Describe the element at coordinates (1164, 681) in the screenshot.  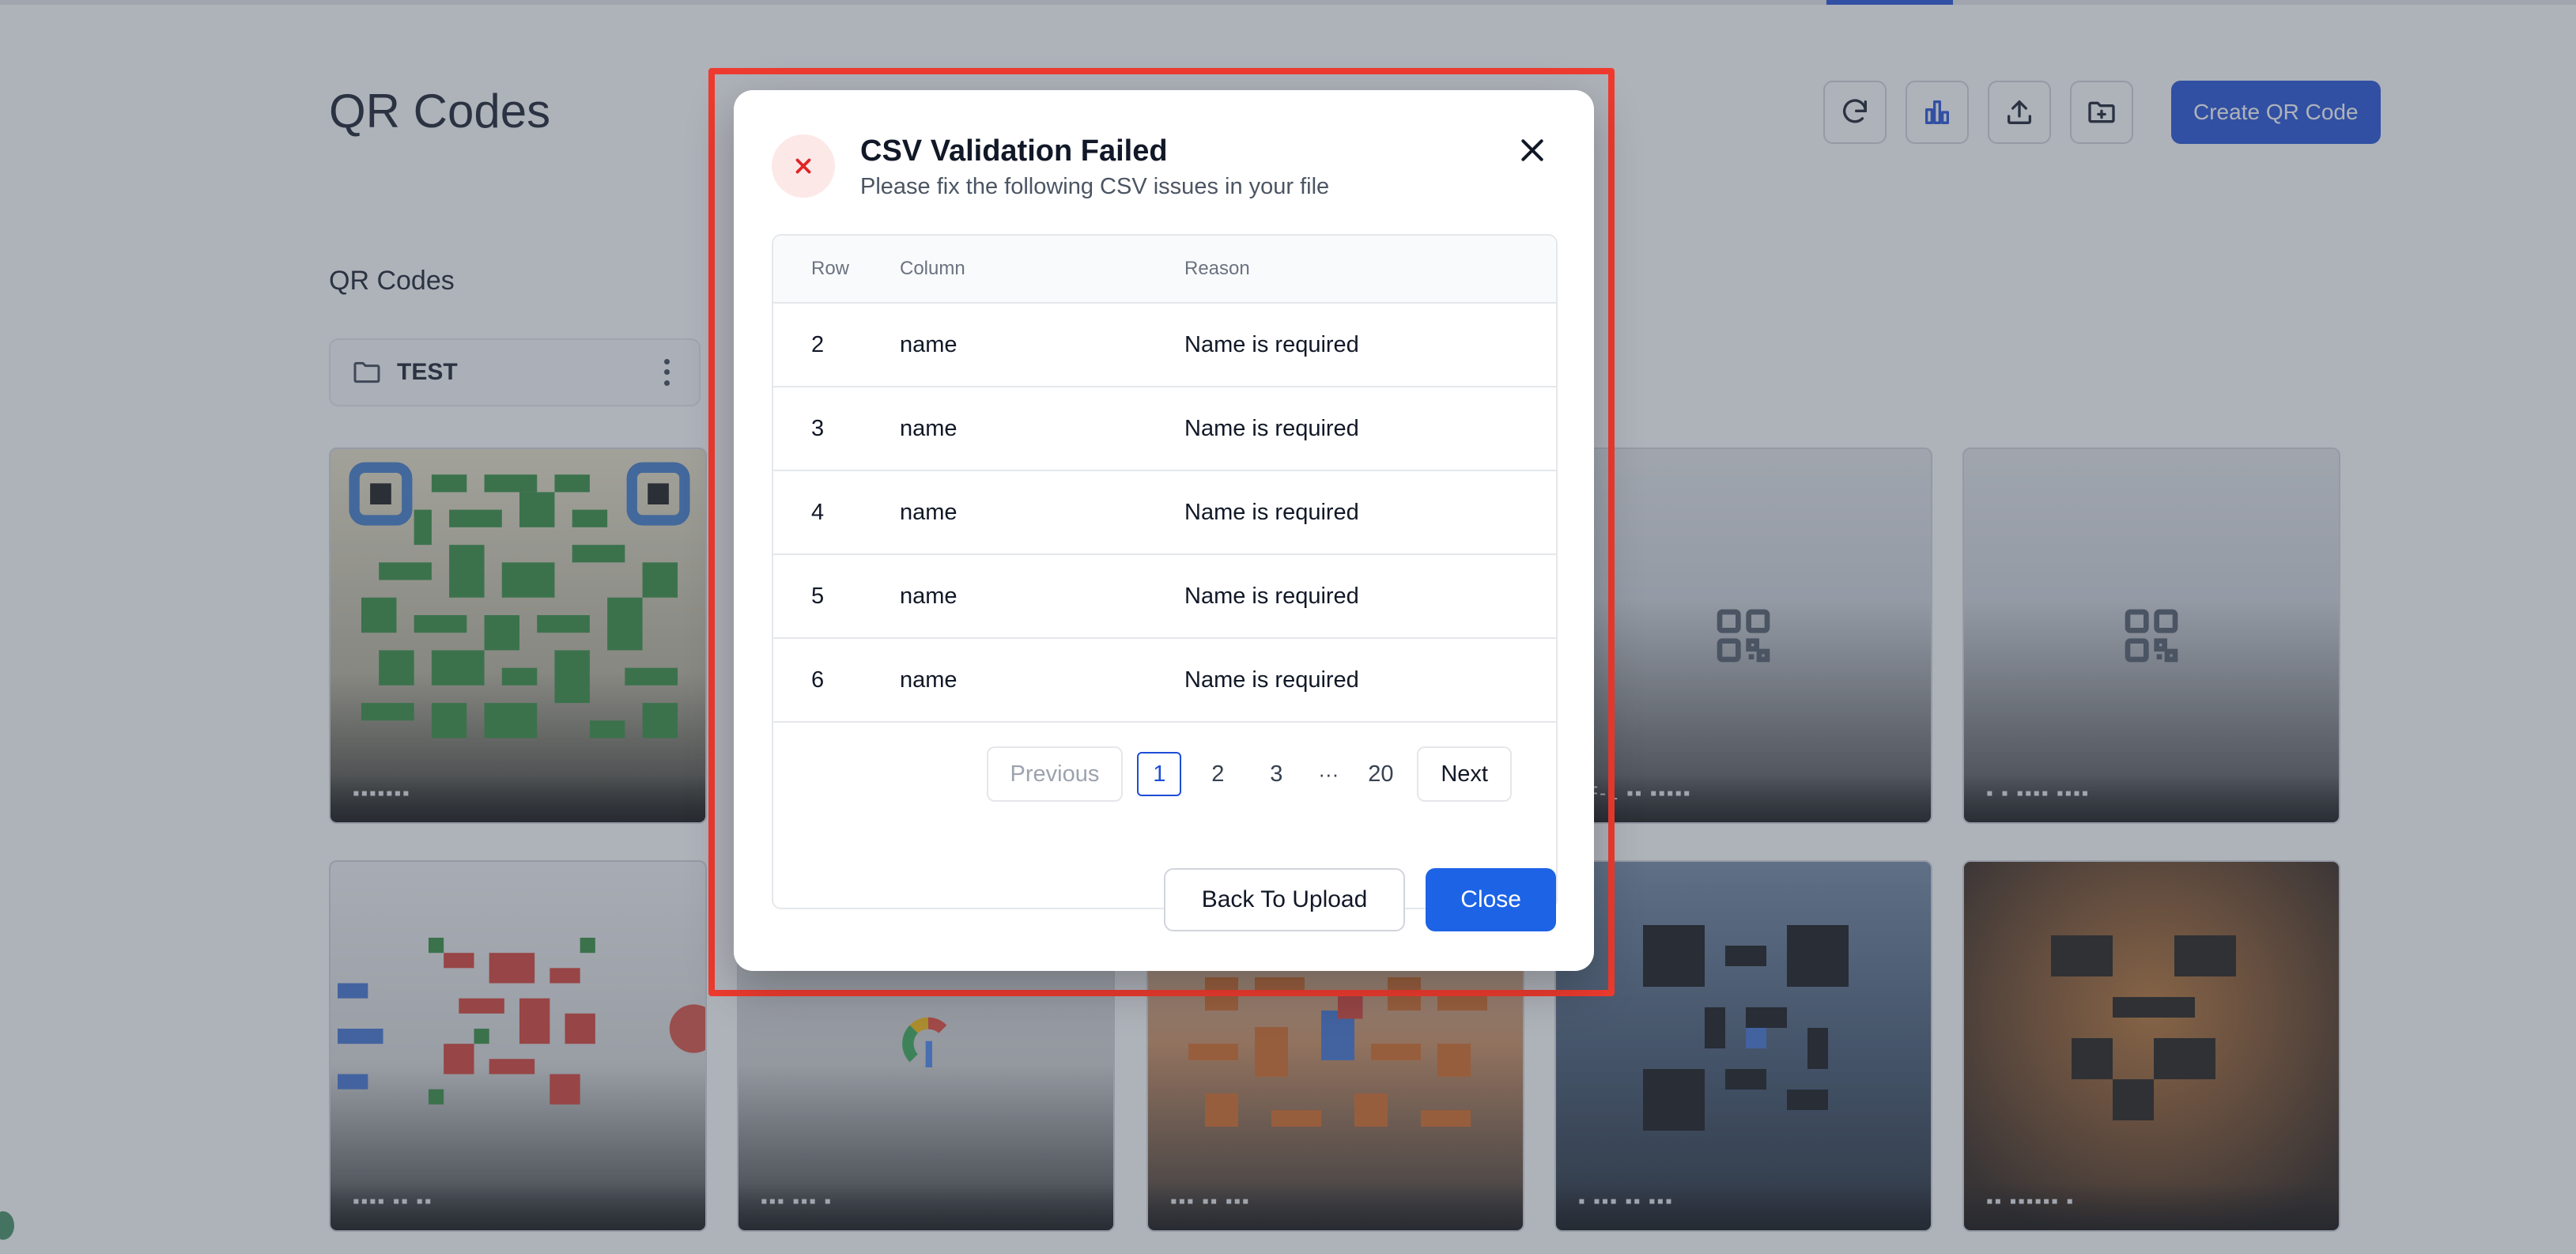
I see `table-row: 6 name Name is required` at that location.